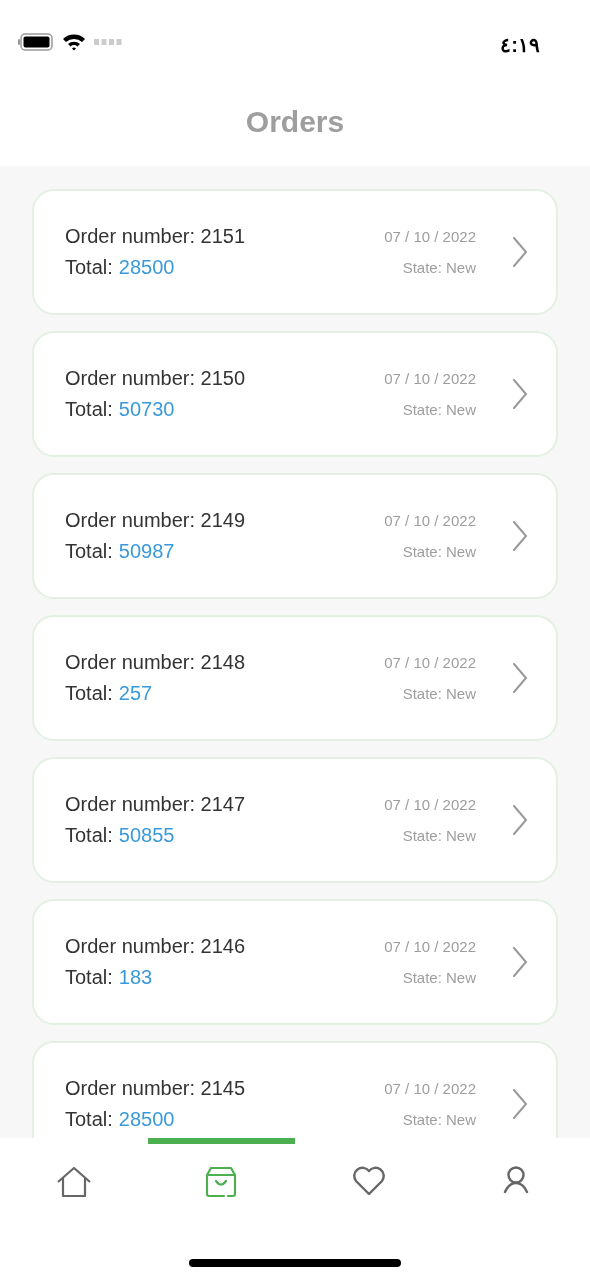 The width and height of the screenshot is (590, 1280). What do you see at coordinates (156, 946) in the screenshot?
I see `order-number: Order number: 2146` at bounding box center [156, 946].